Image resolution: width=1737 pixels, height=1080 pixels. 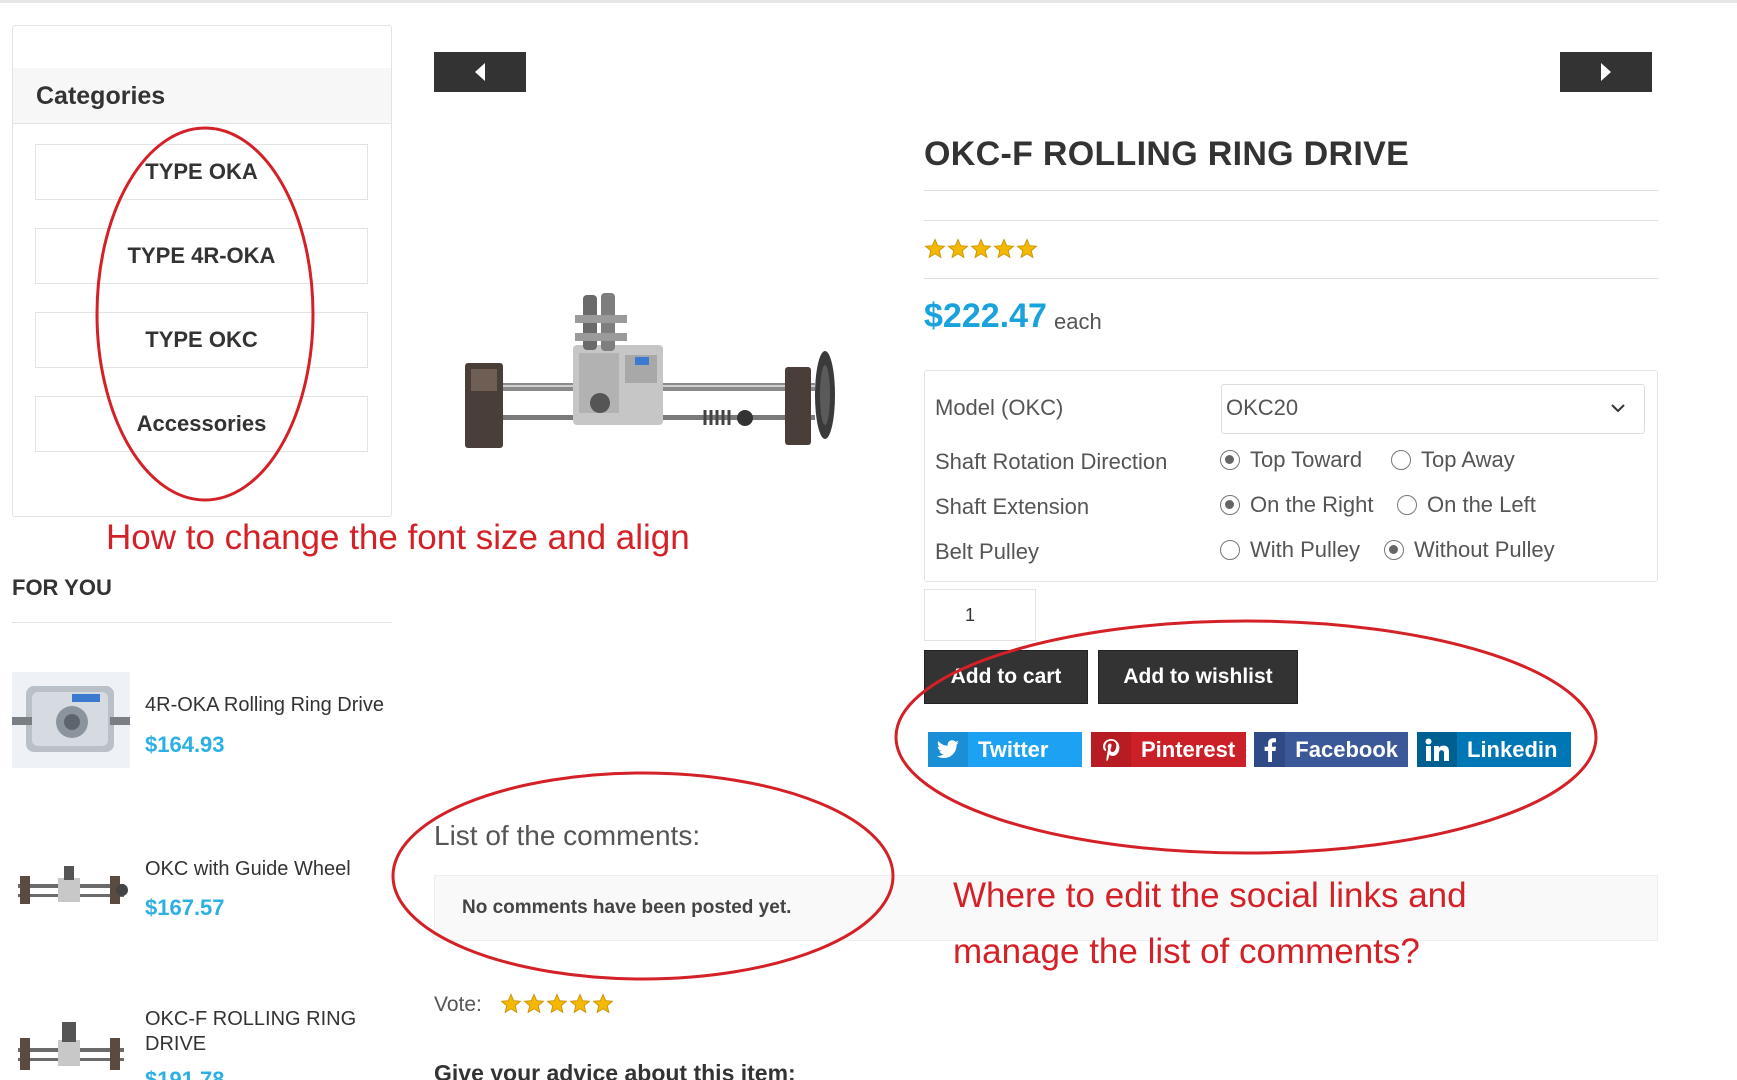 What do you see at coordinates (458, 1004) in the screenshot?
I see `vote-label: Vote:` at bounding box center [458, 1004].